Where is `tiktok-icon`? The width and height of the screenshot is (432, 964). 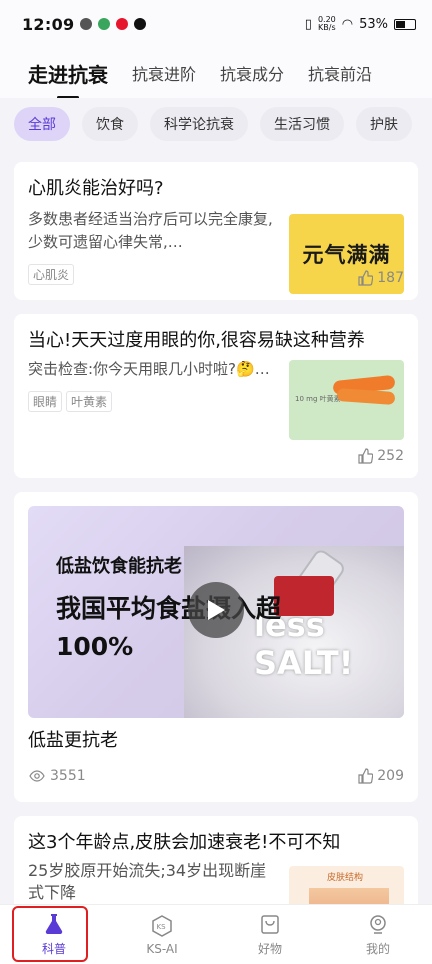
tiktok-icon is located at coordinates (140, 24).